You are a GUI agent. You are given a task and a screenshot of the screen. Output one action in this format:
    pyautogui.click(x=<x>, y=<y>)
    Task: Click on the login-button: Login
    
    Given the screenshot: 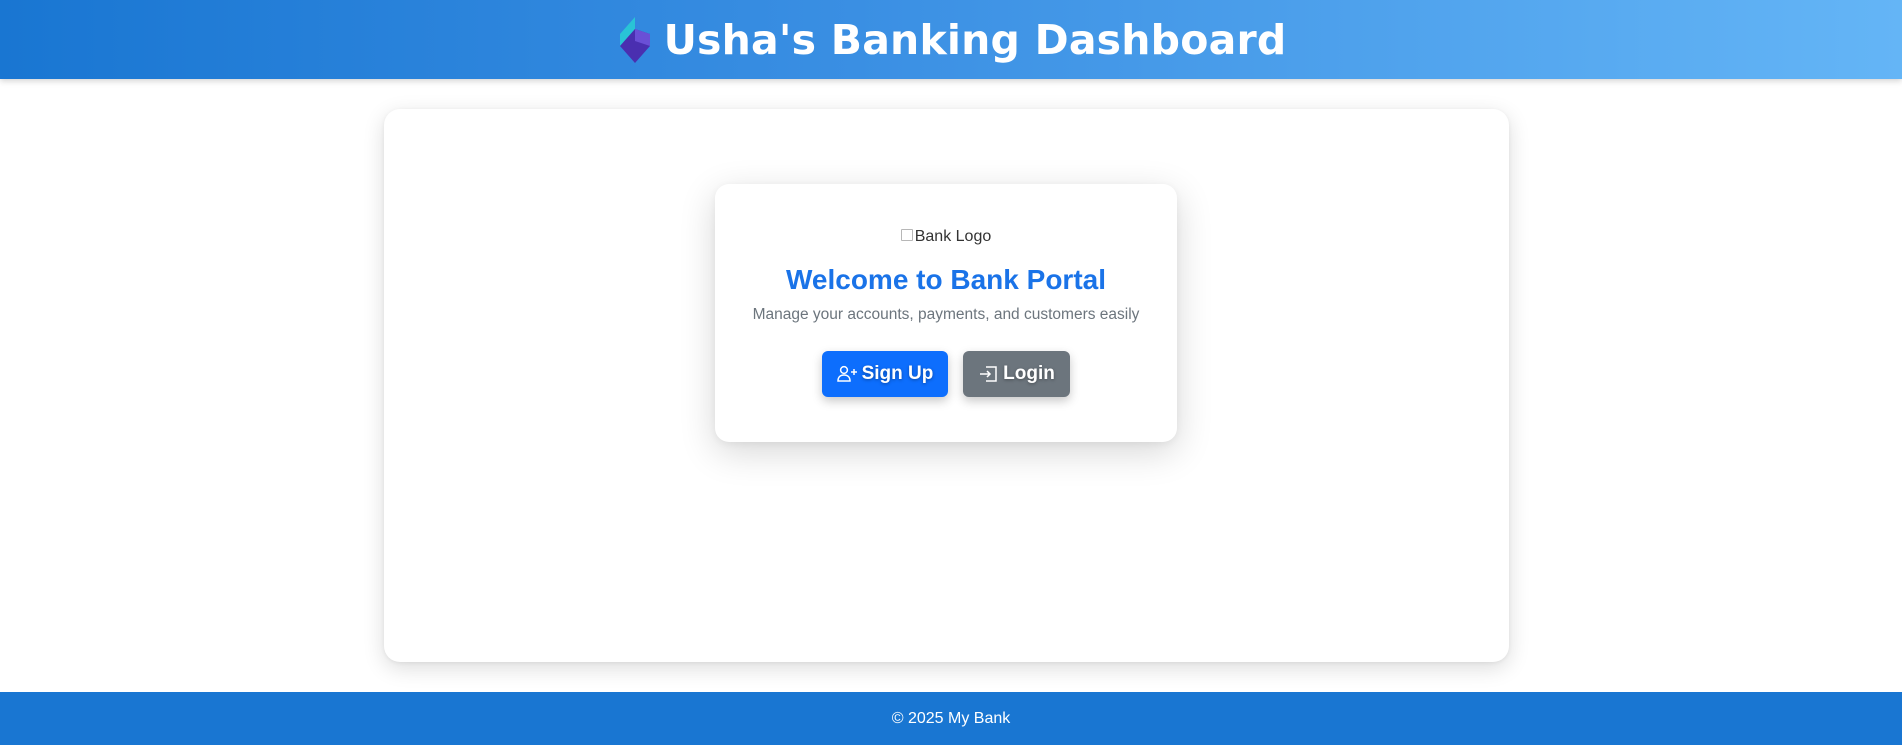 What is the action you would take?
    pyautogui.click(x=1016, y=374)
    